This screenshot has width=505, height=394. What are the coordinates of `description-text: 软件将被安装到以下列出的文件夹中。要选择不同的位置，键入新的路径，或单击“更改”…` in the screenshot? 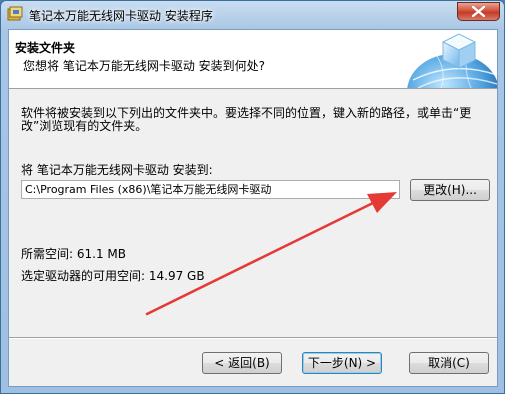 It's located at (246, 119).